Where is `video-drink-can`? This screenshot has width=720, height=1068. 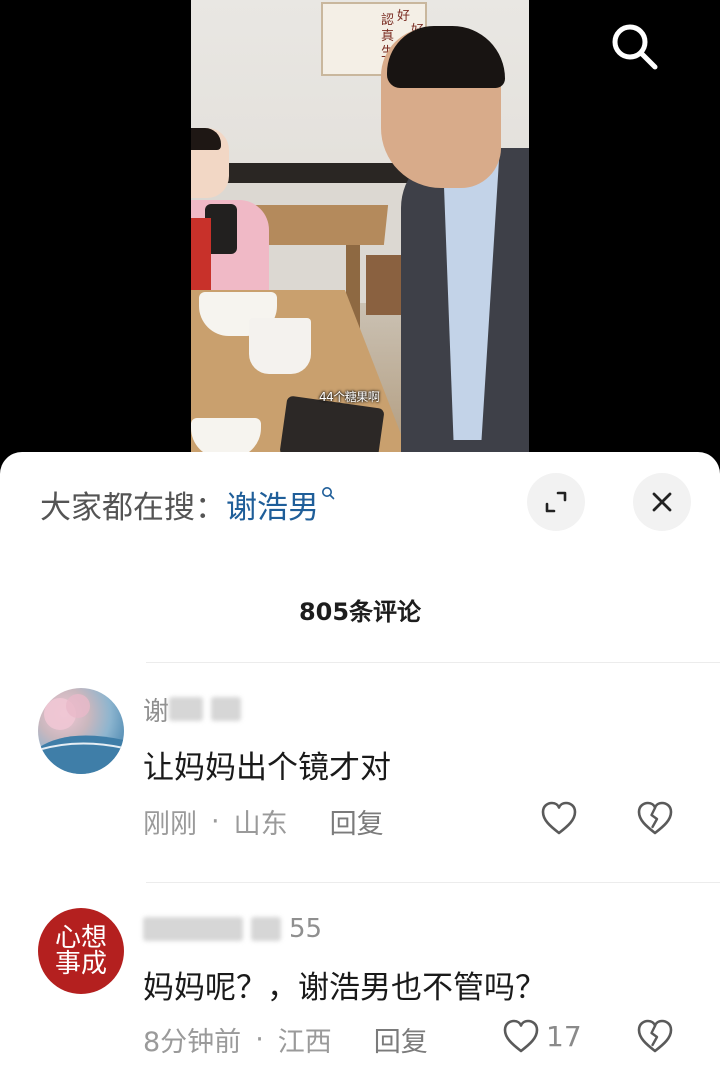 video-drink-can is located at coordinates (201, 257).